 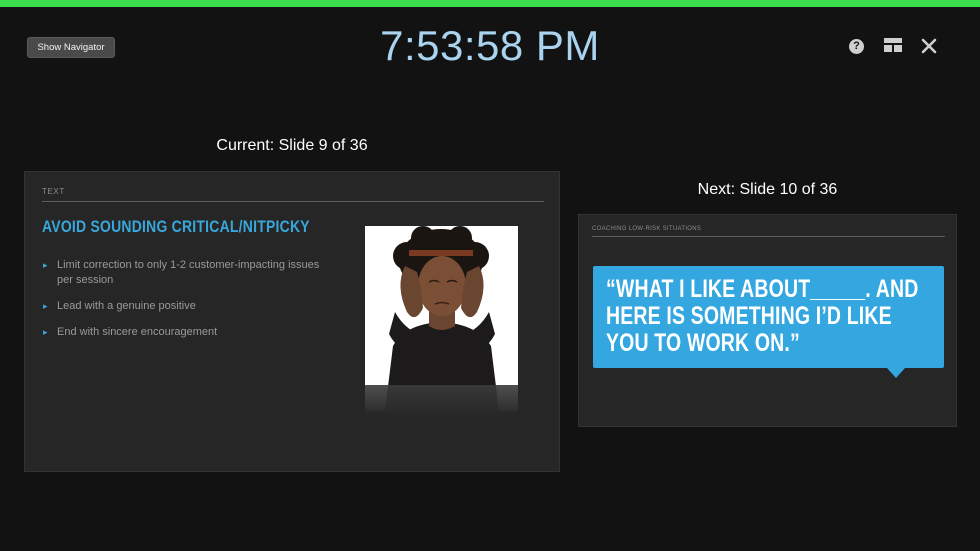 I want to click on bullet-item: ▸ End with sincere encouragement, so click(x=130, y=332).